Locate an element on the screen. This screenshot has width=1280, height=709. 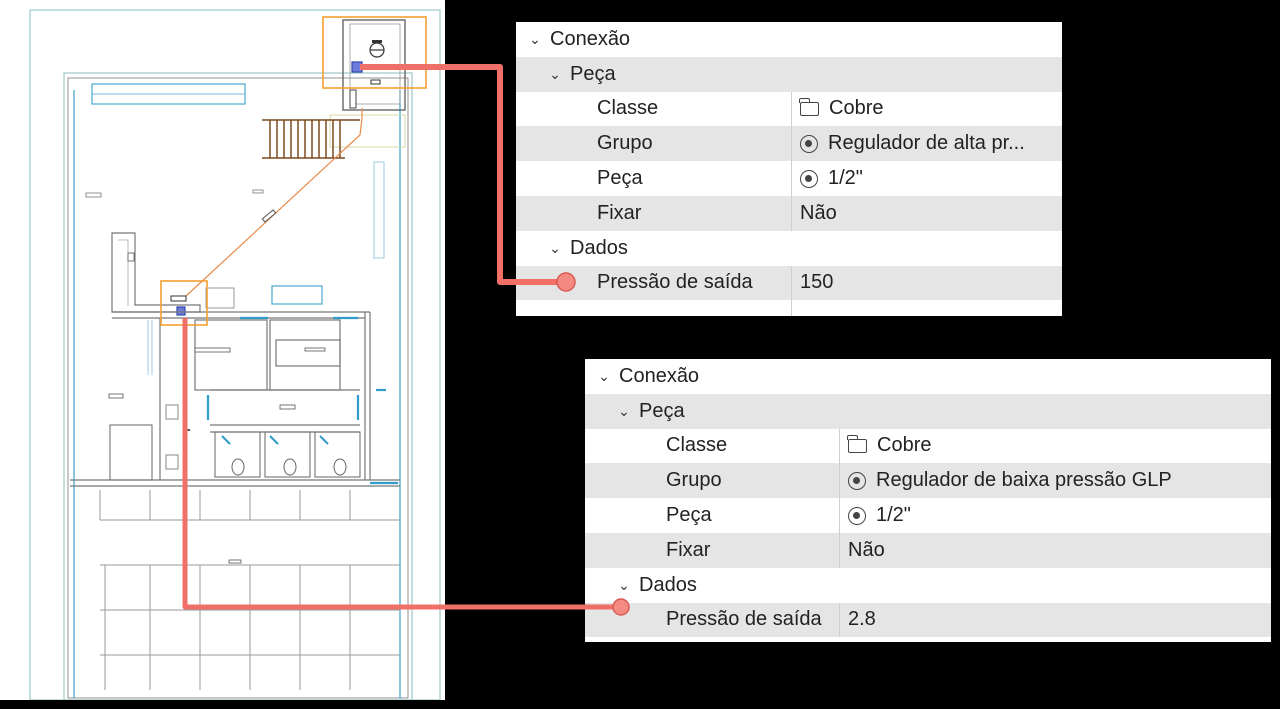
property-row-group: Grupo Regulador de baixa pressão GLP is located at coordinates (928, 481).